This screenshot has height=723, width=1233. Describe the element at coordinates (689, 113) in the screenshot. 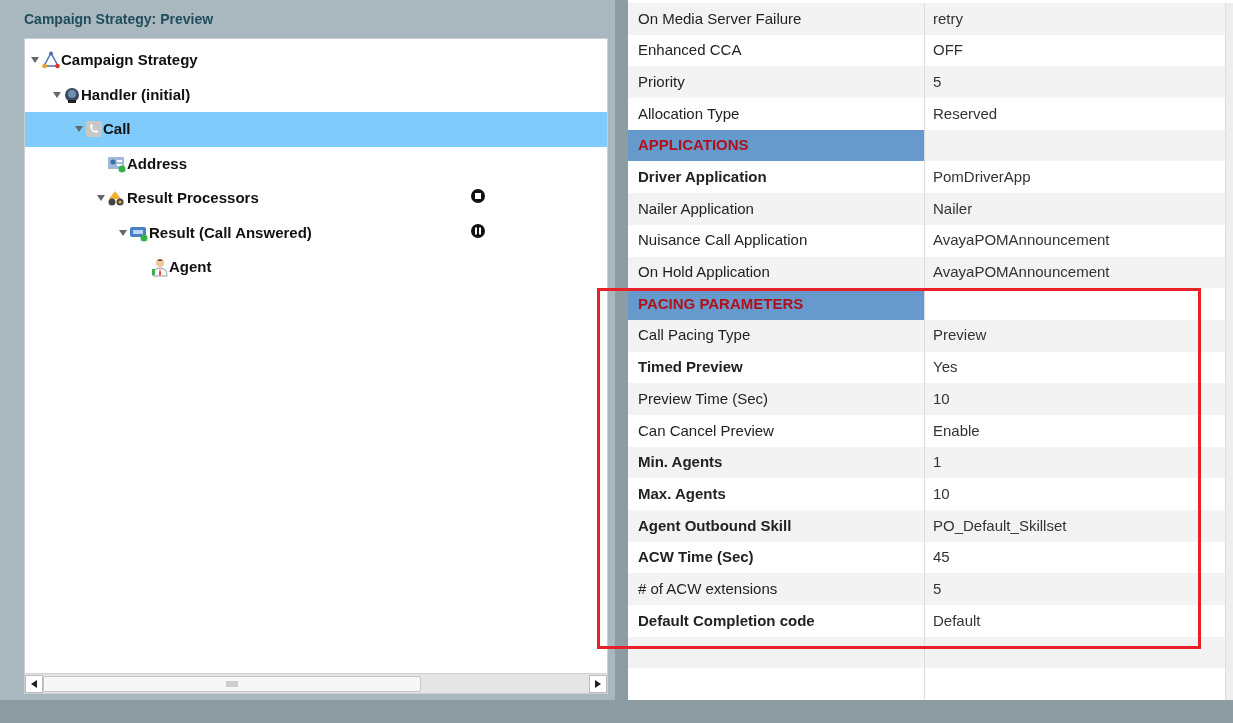

I see `property-label: Allocation Type` at that location.